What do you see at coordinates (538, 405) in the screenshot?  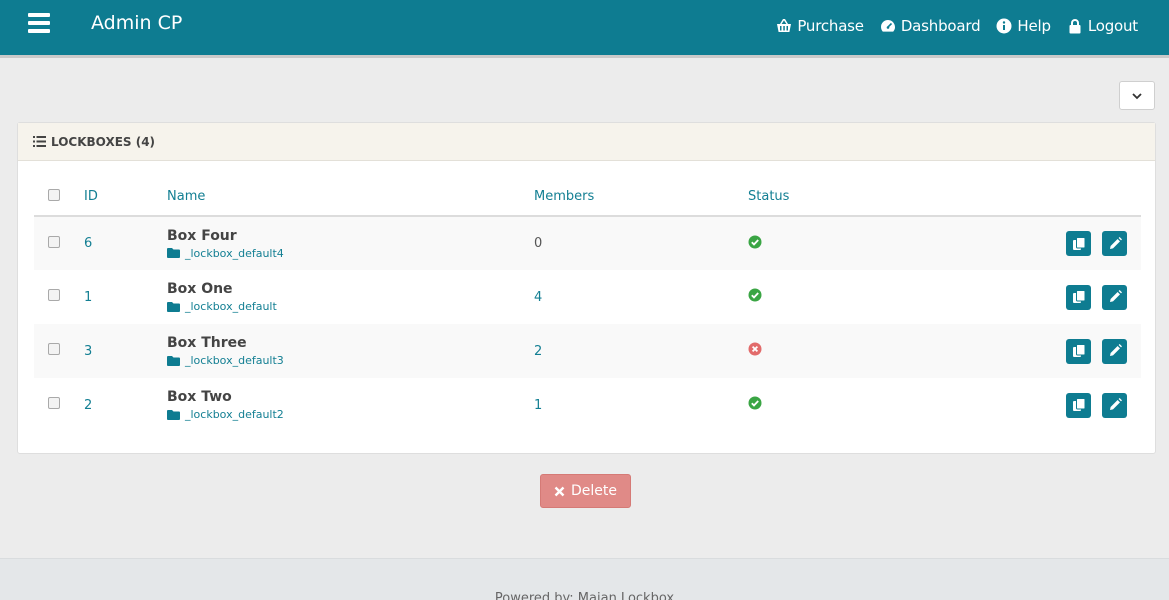 I see `row-members: 1` at bounding box center [538, 405].